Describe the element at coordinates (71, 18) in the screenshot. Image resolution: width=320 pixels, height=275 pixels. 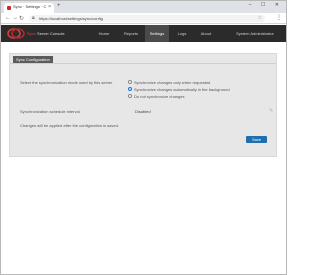
I see `url-text: https://localhost/settings/sync/config` at that location.